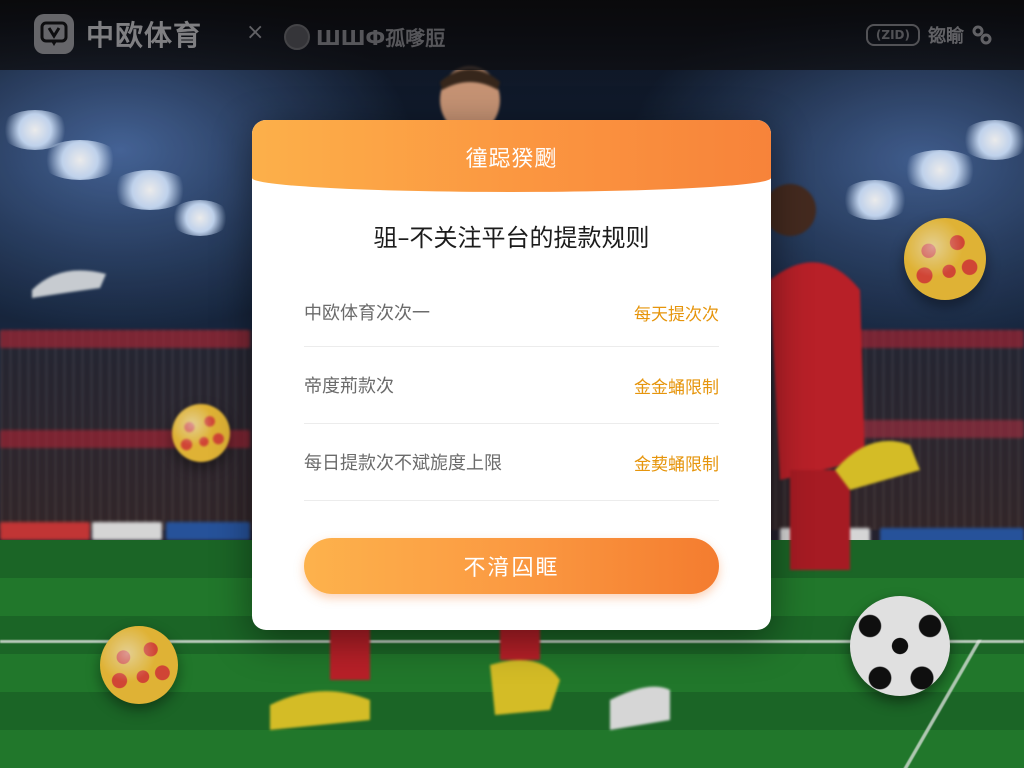 The height and width of the screenshot is (768, 1024). I want to click on dialog-header: 徸跽猤颲, so click(511, 156).